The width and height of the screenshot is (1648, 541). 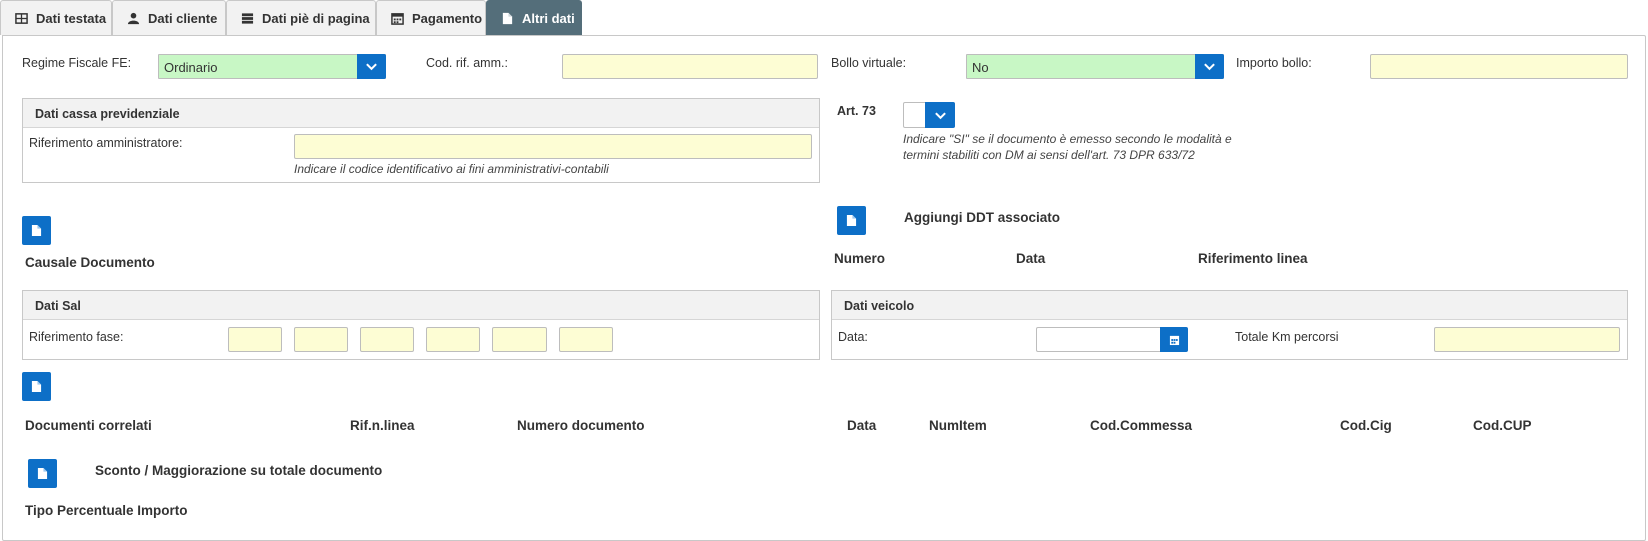 I want to click on tab-altri-dati: Altri dati, so click(x=534, y=17).